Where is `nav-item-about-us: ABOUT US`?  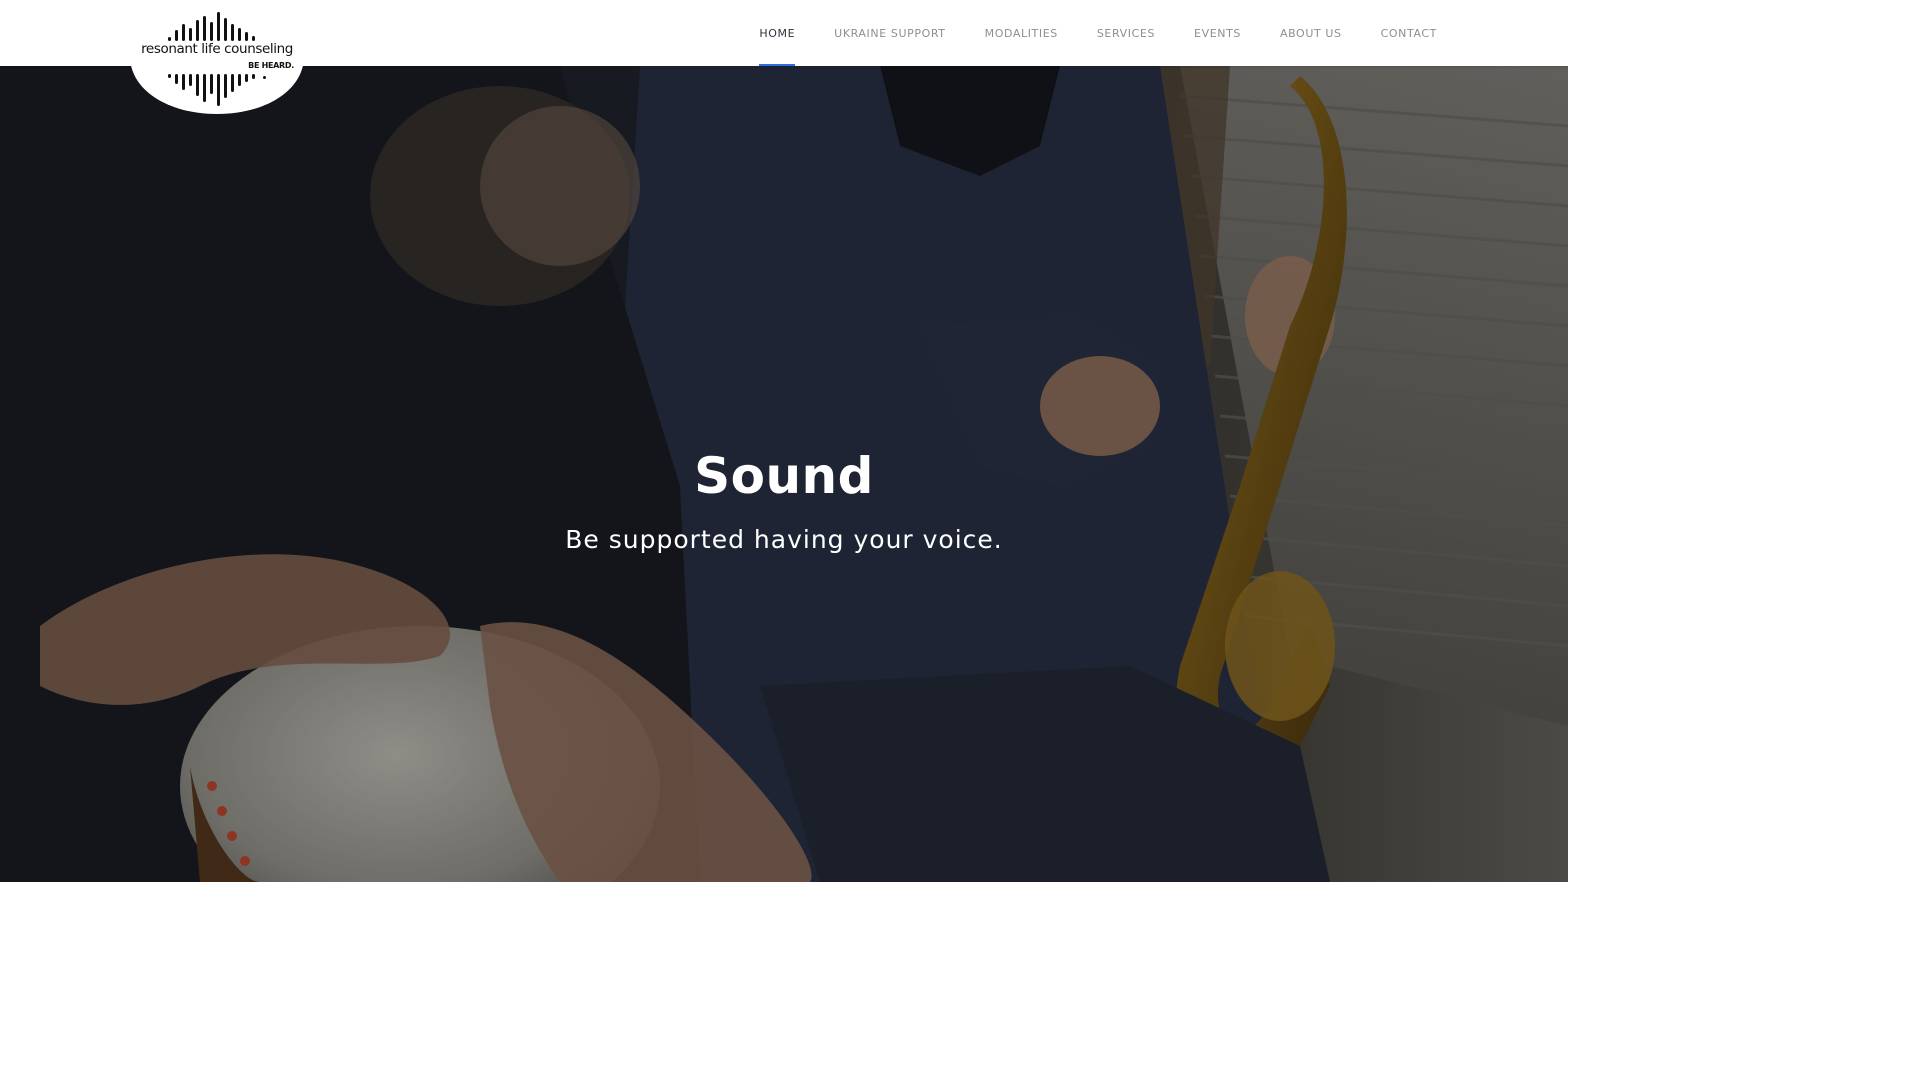 nav-item-about-us: ABOUT US is located at coordinates (1311, 33).